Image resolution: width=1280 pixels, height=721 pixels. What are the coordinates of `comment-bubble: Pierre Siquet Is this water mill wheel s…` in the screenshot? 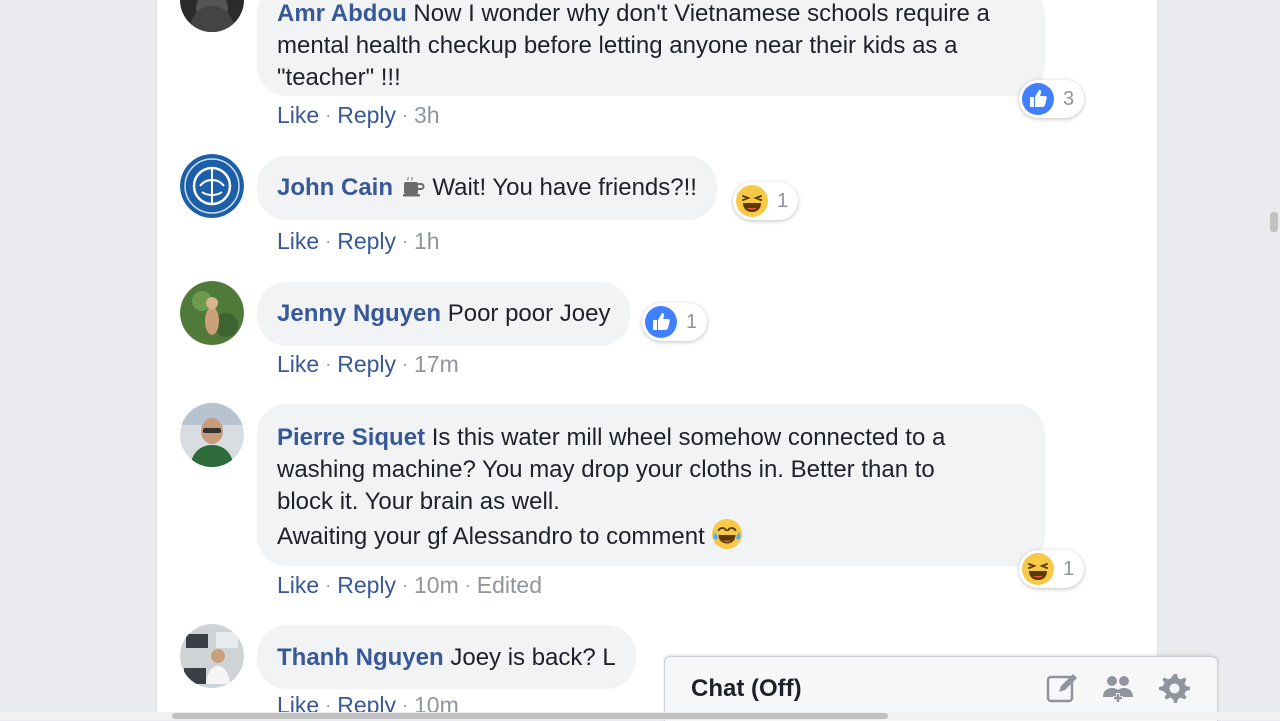 It's located at (651, 485).